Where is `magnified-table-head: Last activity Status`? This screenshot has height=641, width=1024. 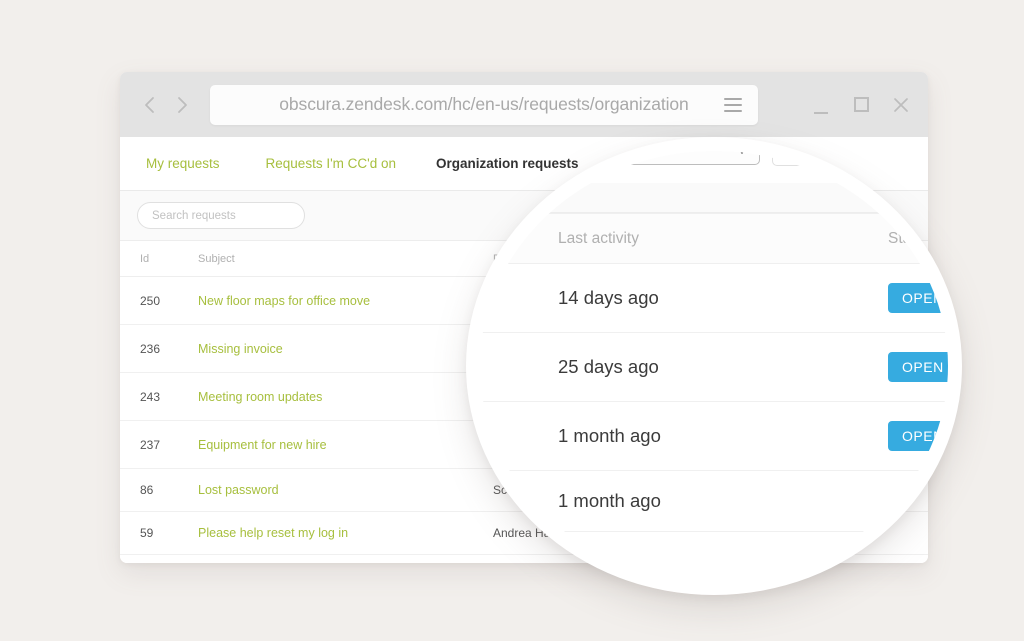
magnified-table-head: Last activity Status is located at coordinates (714, 238).